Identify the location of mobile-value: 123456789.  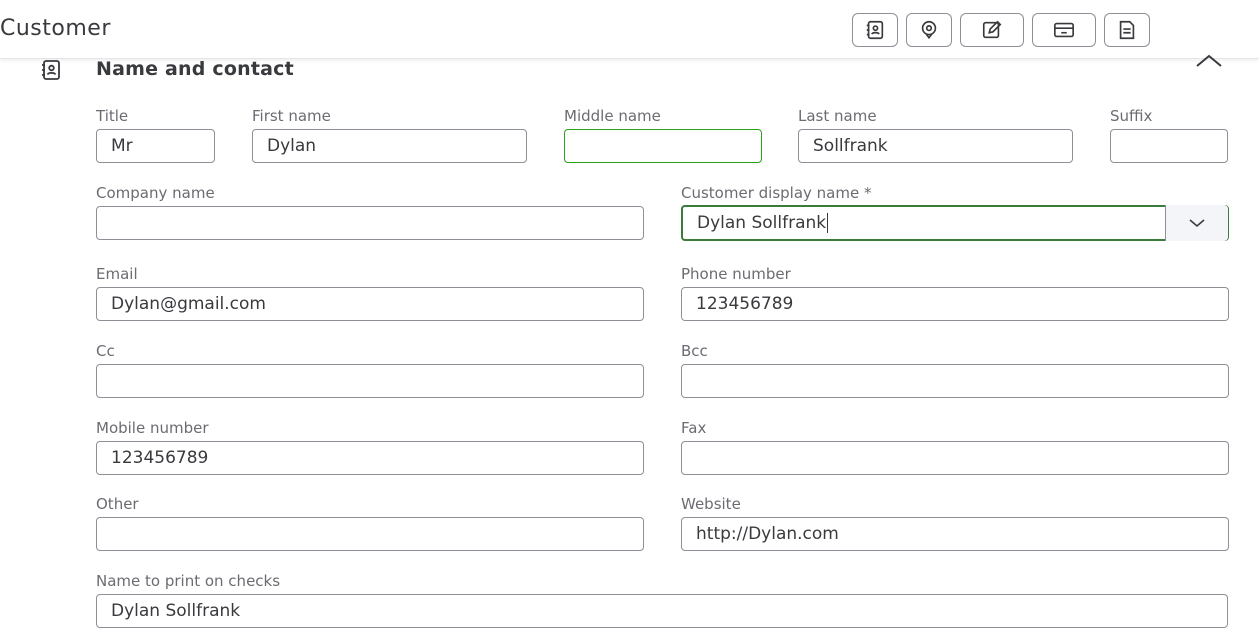
(160, 458).